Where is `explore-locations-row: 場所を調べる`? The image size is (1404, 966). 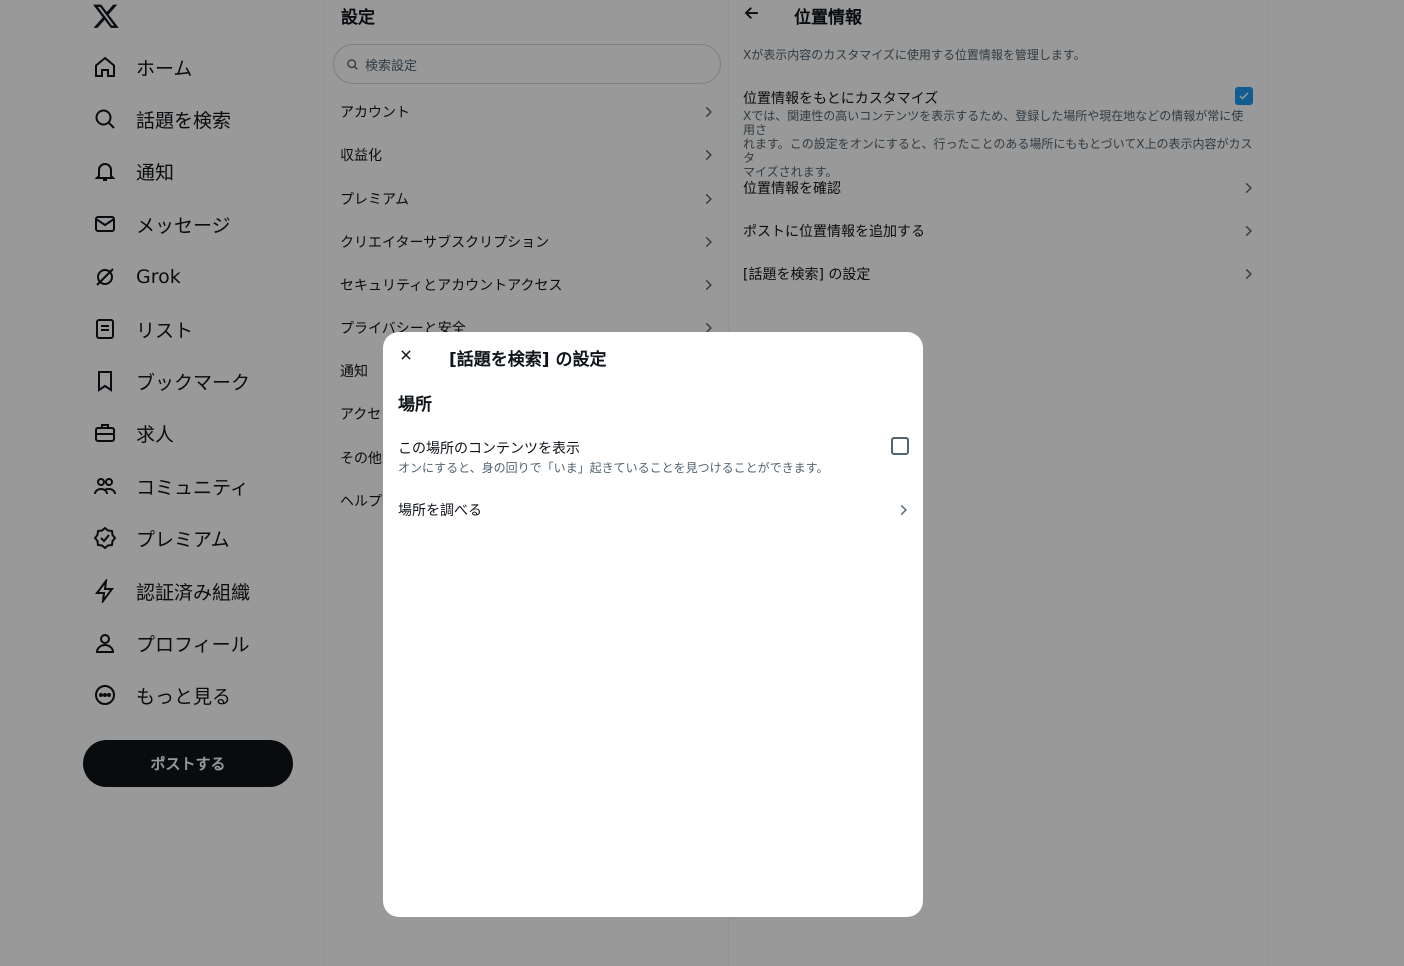 explore-locations-row: 場所を調べる is located at coordinates (654, 510).